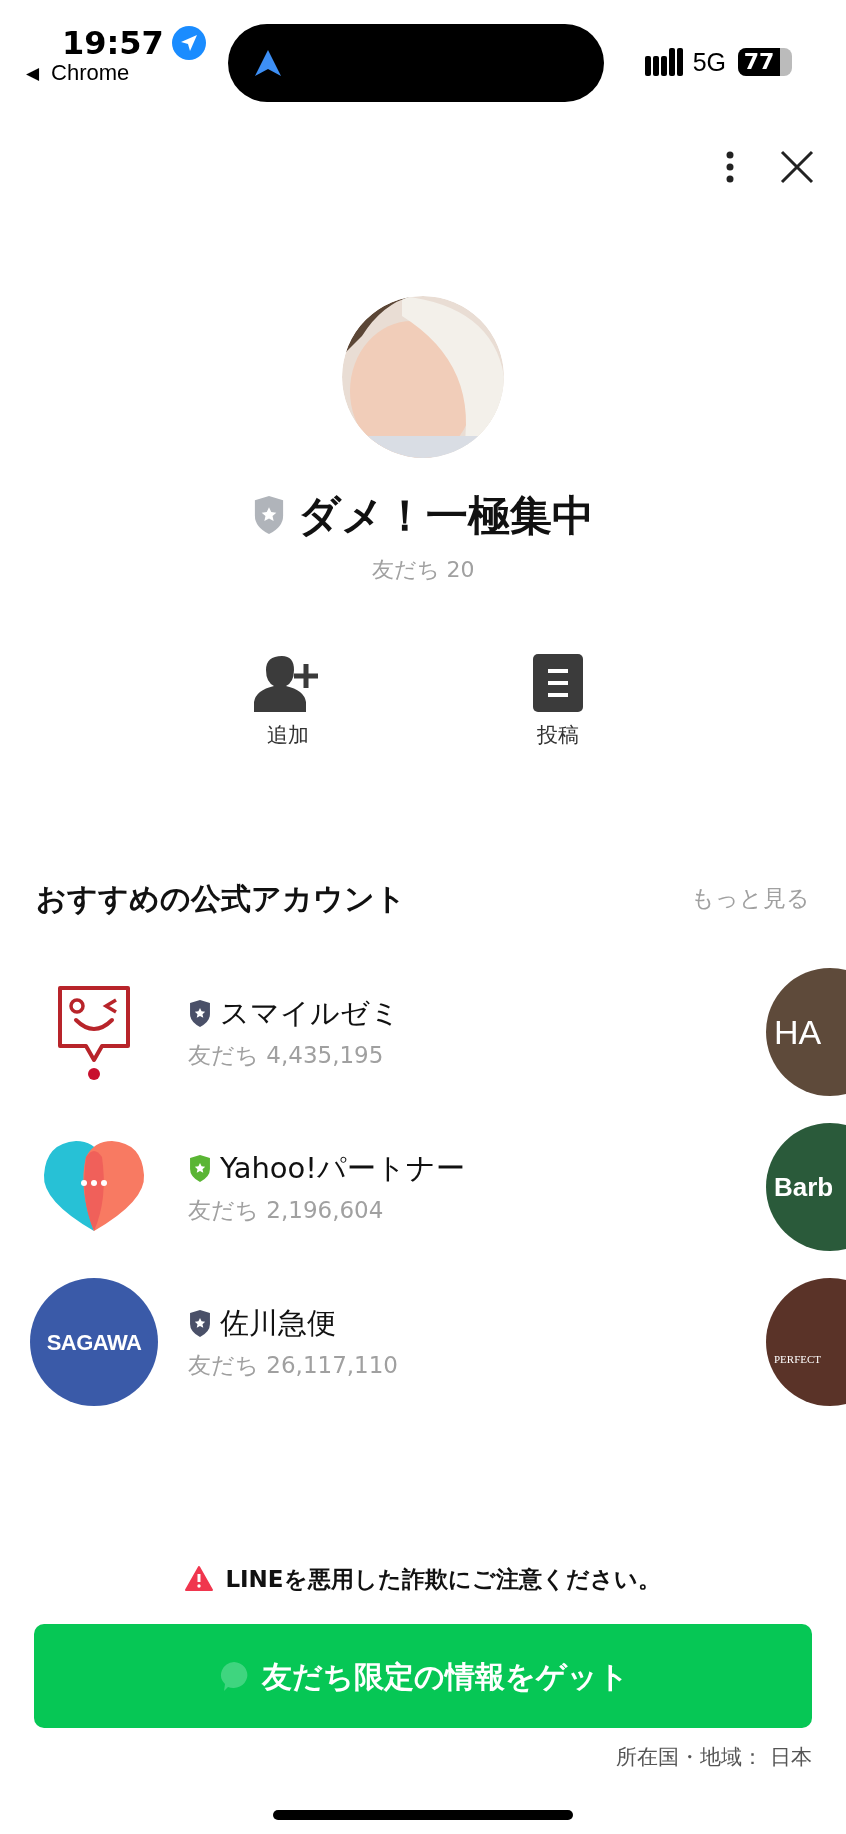 The image size is (846, 1834). What do you see at coordinates (199, 1579) in the screenshot?
I see `warning-icon` at bounding box center [199, 1579].